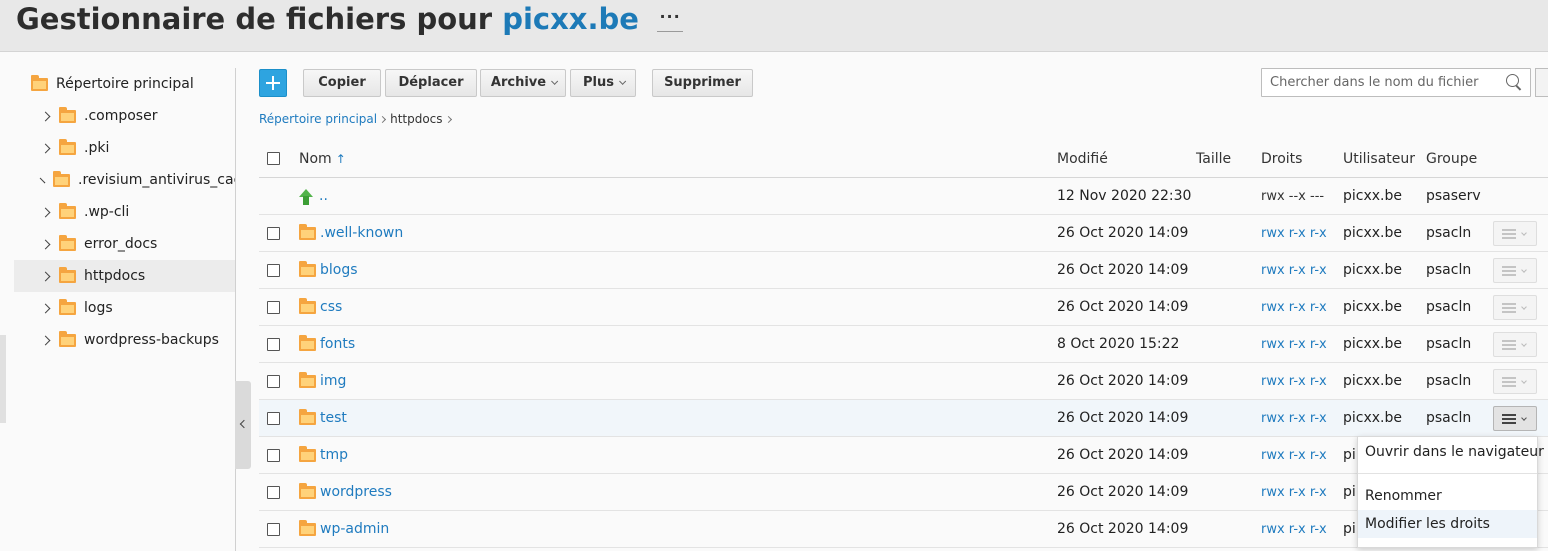 The height and width of the screenshot is (551, 1548). Describe the element at coordinates (328, 270) in the screenshot. I see `file-name-link: blogs` at that location.